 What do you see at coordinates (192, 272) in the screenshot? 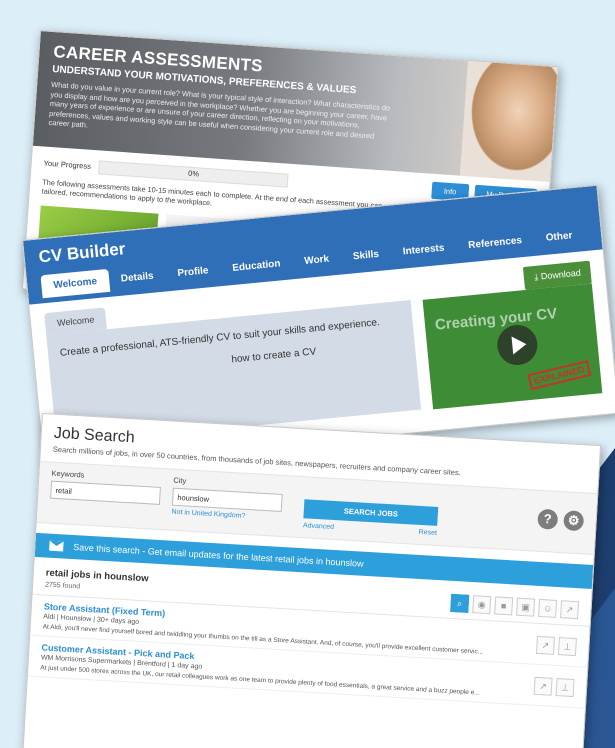
I see `tab-profile: Profile` at bounding box center [192, 272].